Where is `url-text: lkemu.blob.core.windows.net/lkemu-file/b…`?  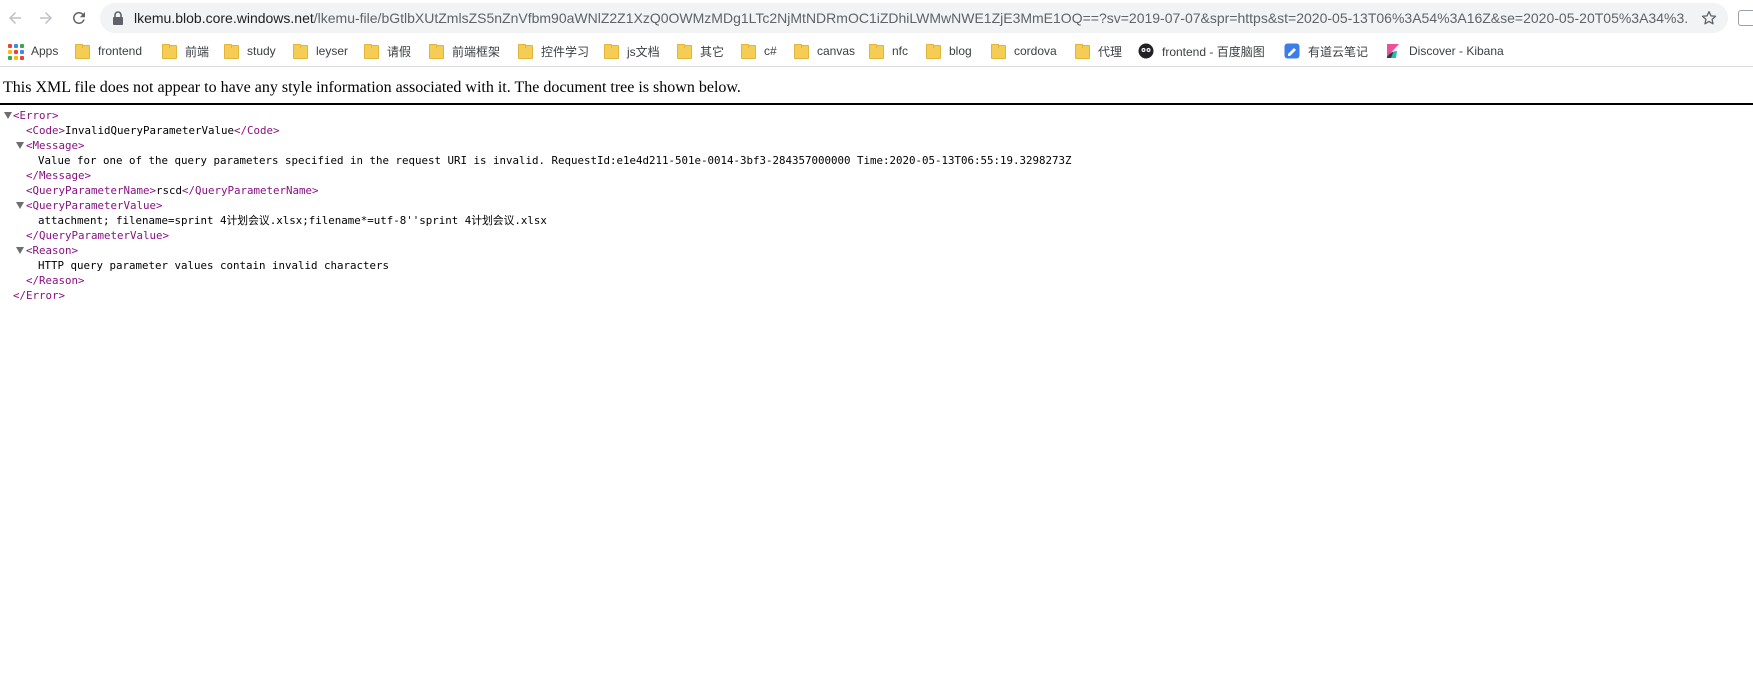 url-text: lkemu.blob.core.windows.net/lkemu-file/b… is located at coordinates (911, 18).